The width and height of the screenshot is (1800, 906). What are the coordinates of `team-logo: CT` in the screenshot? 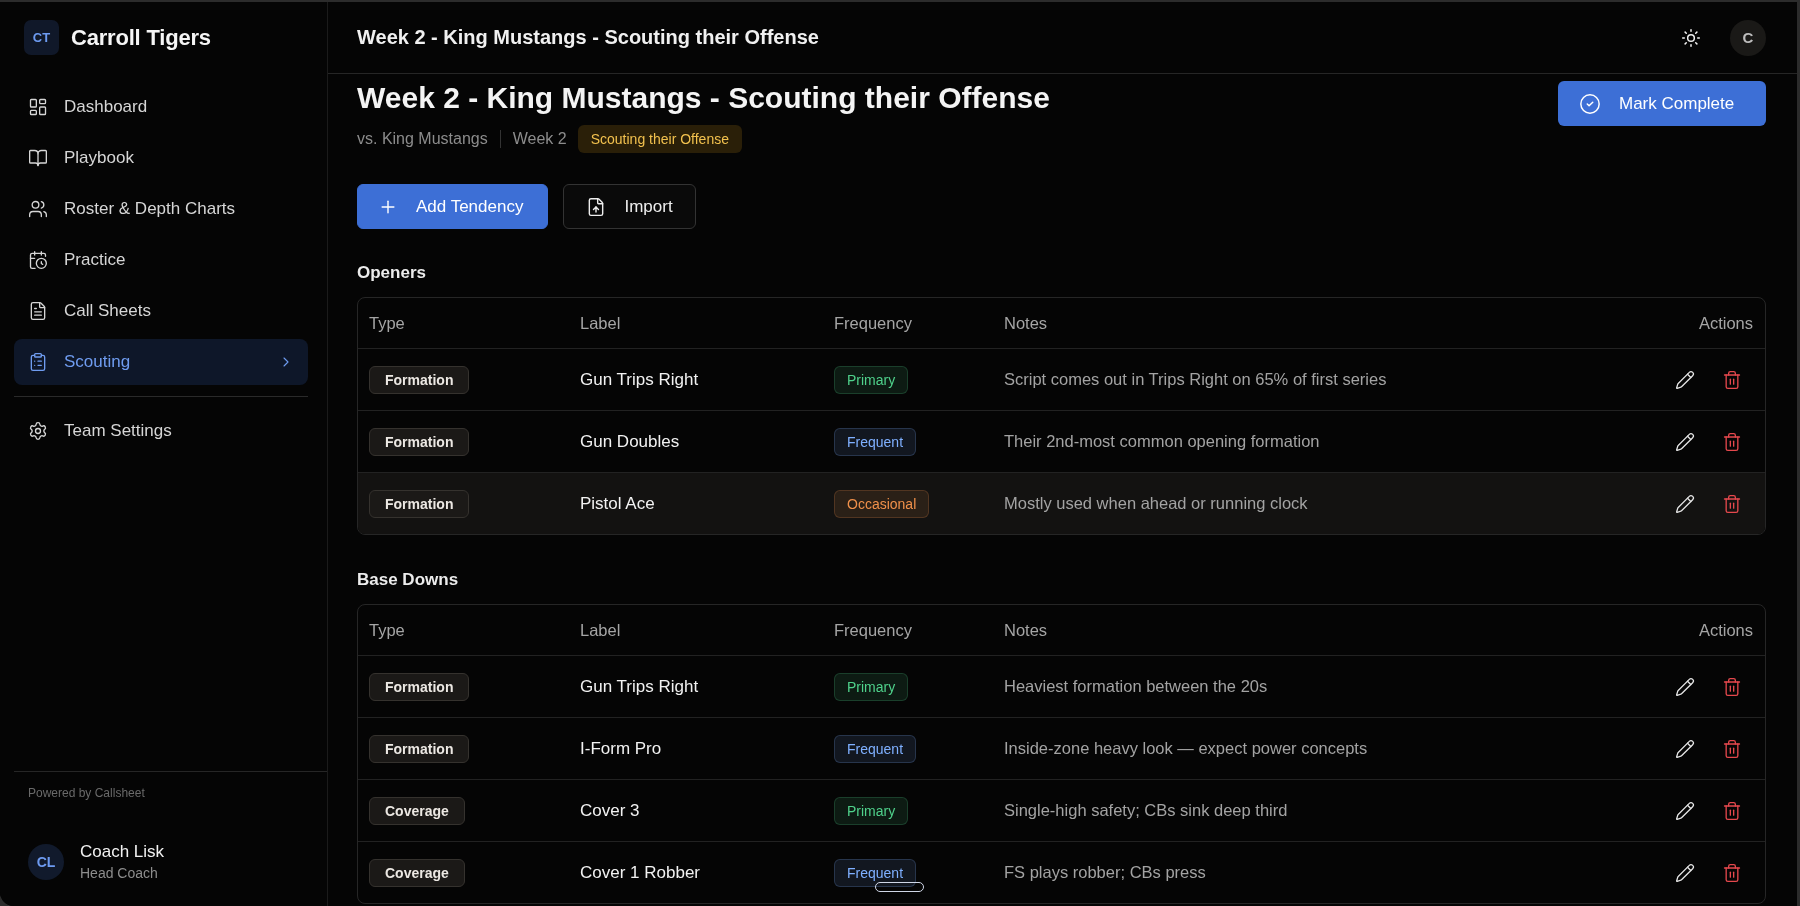 It's located at (41, 37).